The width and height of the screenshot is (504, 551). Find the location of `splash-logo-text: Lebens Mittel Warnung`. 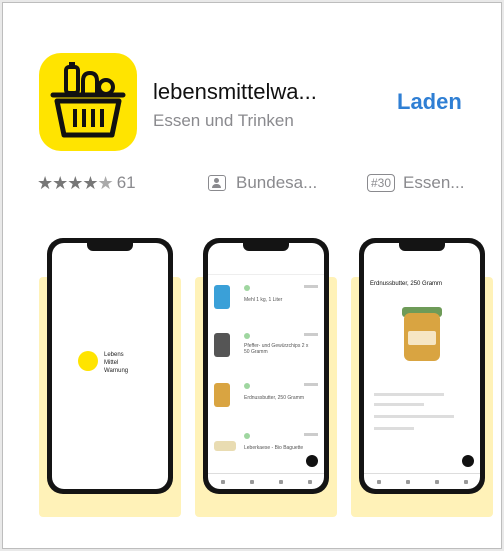

splash-logo-text: Lebens Mittel Warnung is located at coordinates (116, 363).